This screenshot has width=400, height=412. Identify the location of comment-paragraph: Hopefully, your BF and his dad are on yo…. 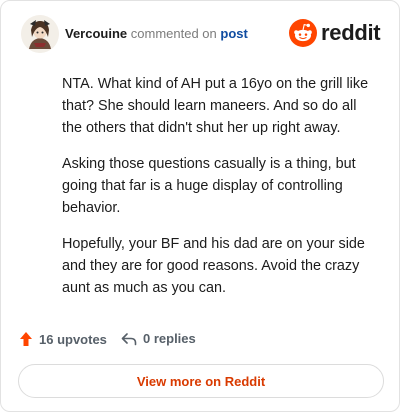
(213, 266).